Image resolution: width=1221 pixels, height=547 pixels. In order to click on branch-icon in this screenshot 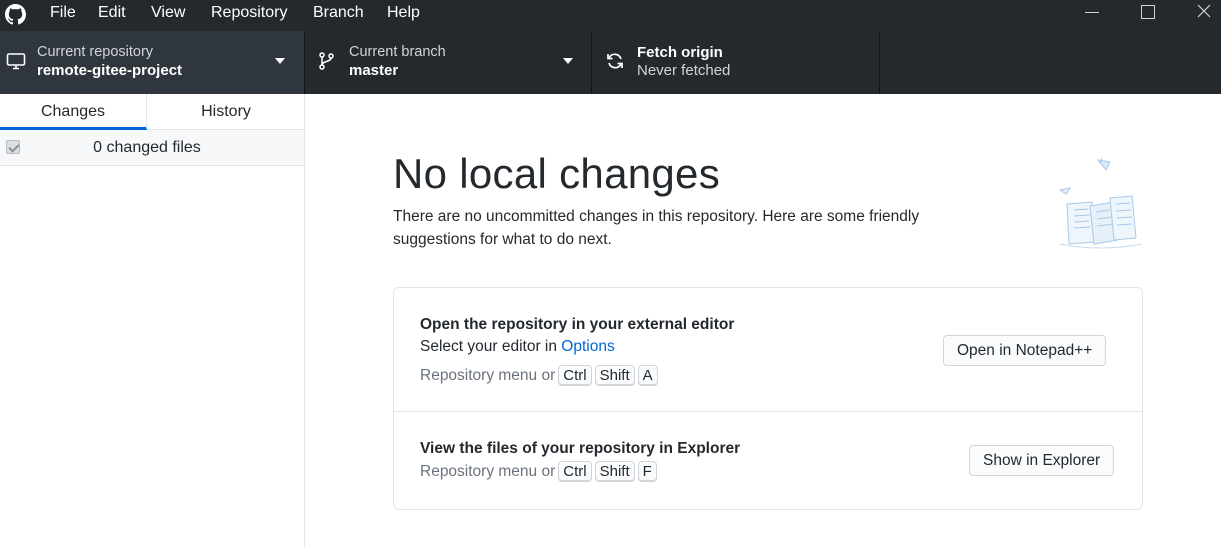, I will do `click(326, 61)`.